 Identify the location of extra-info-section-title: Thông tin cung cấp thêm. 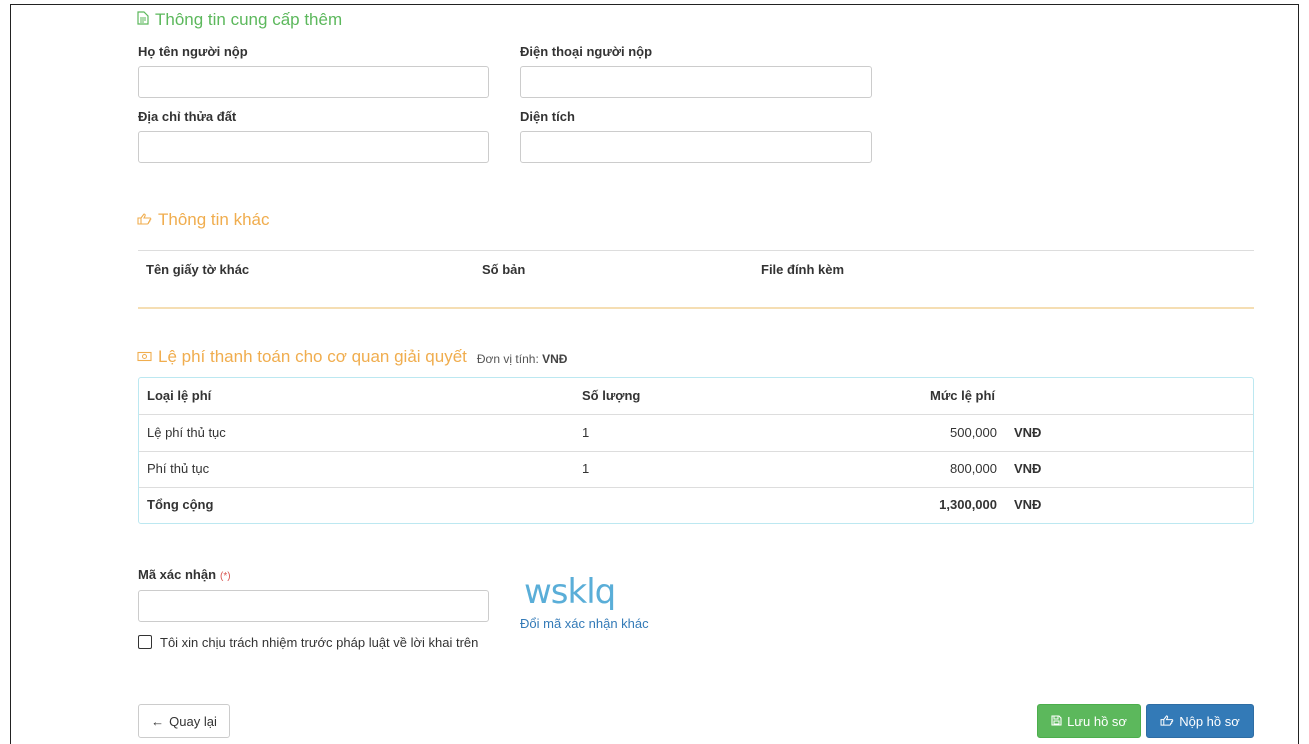
(239, 20).